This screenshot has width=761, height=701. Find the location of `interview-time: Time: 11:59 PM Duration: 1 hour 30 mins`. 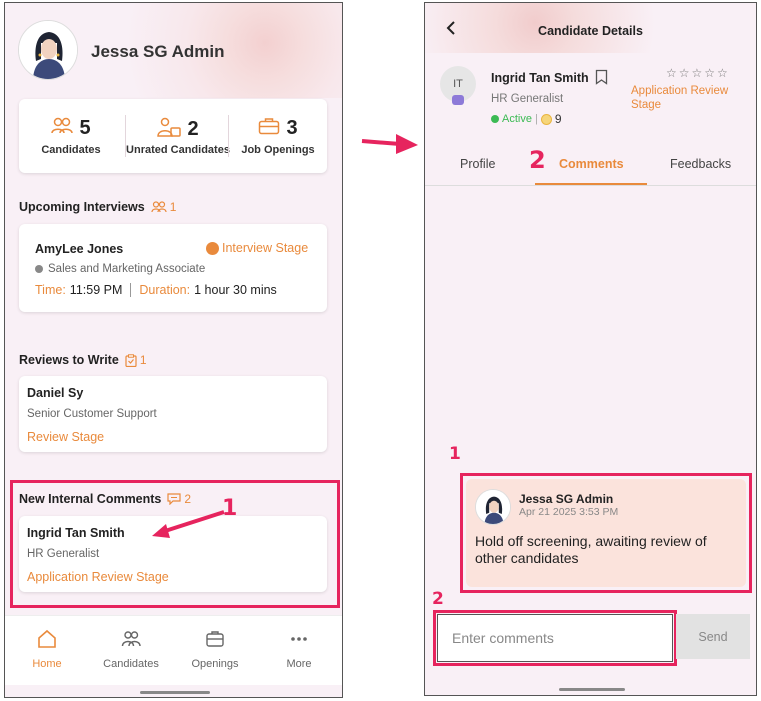

interview-time: Time: 11:59 PM Duration: 1 hour 30 mins is located at coordinates (156, 290).